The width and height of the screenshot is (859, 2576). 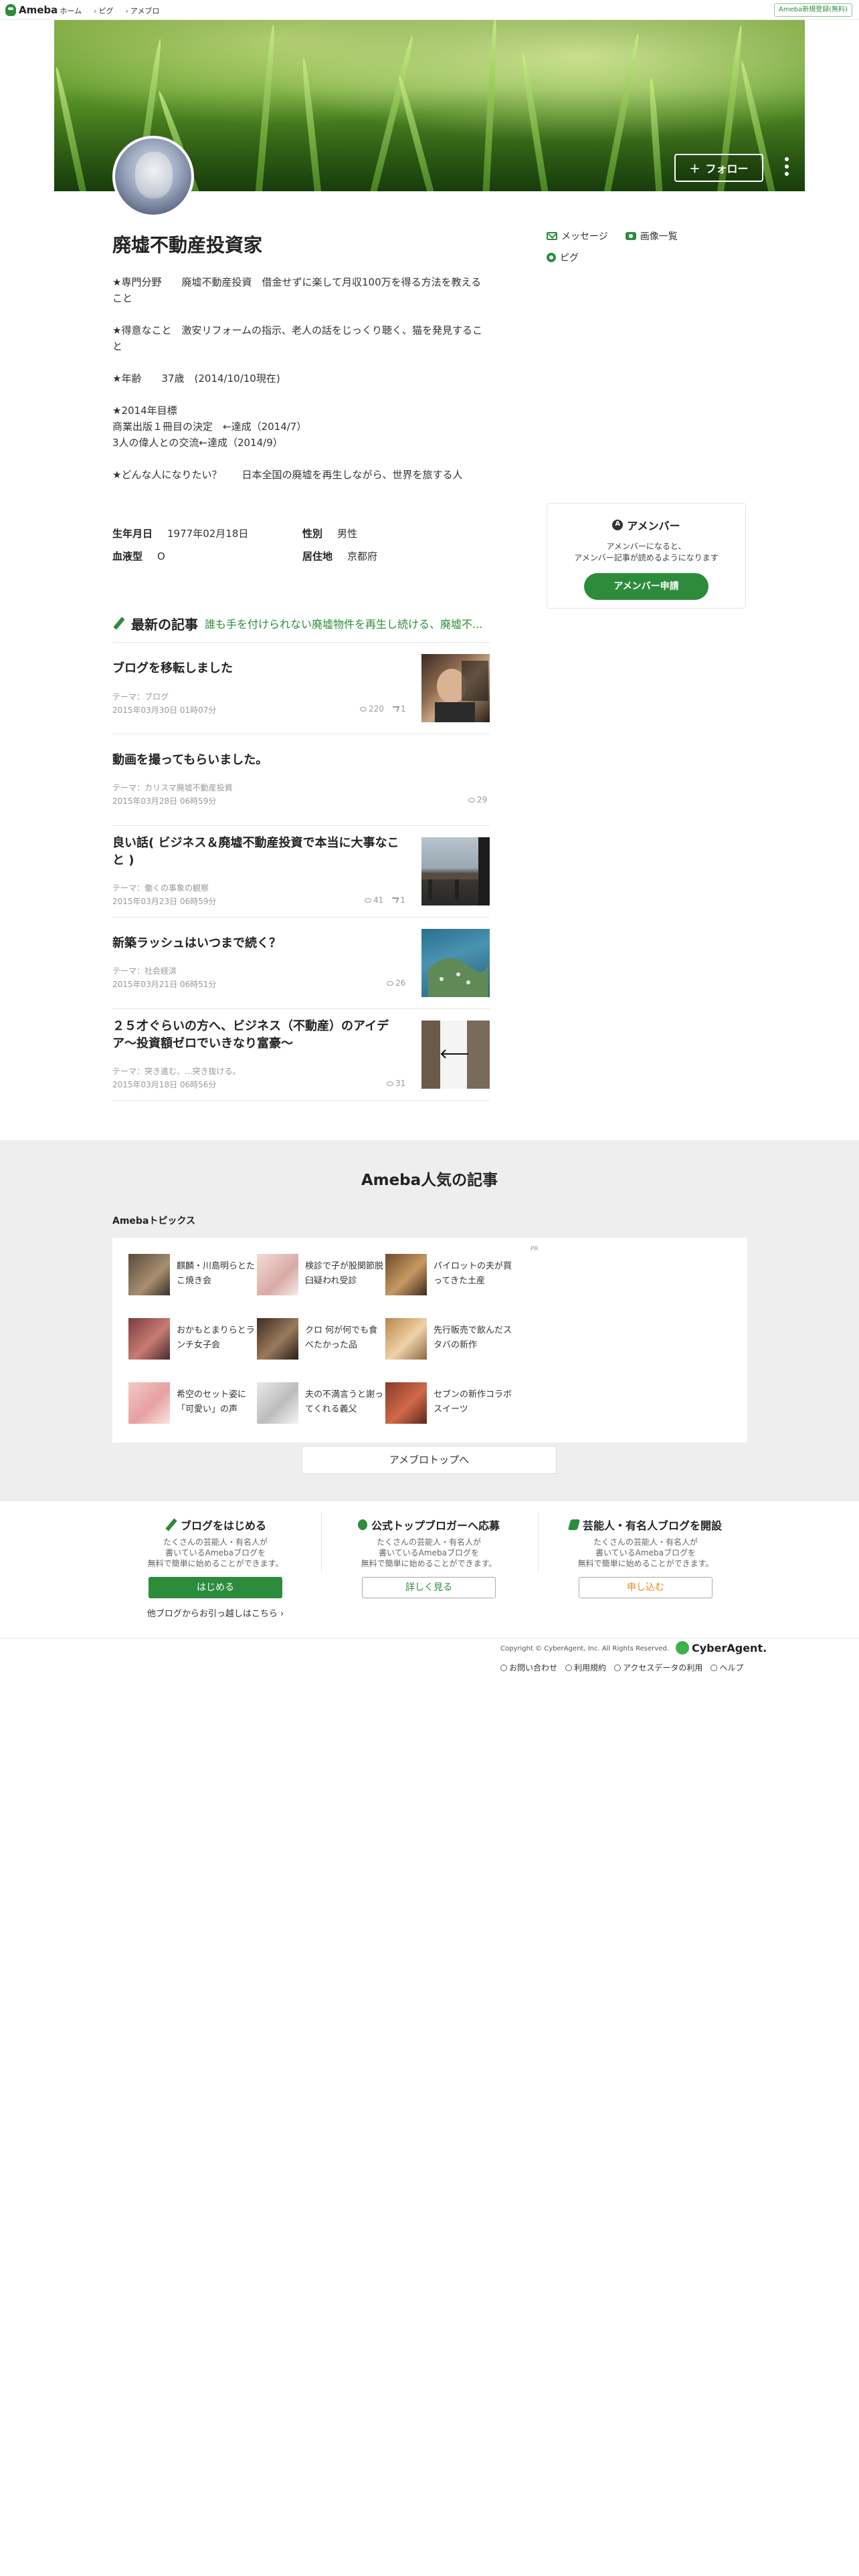 What do you see at coordinates (645, 1587) in the screenshot?
I see `apply-button: 申し込む` at bounding box center [645, 1587].